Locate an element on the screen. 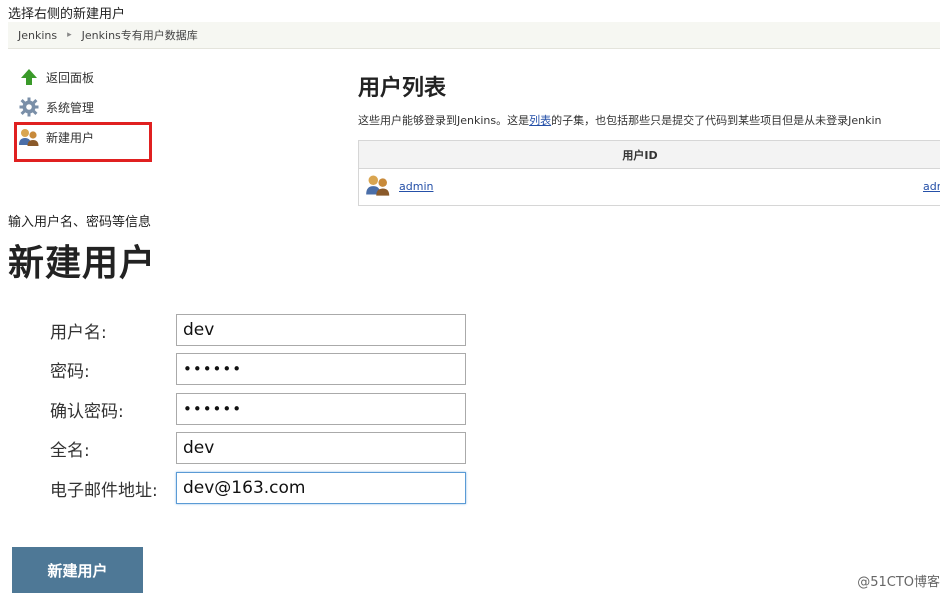 This screenshot has width=948, height=598. task-manage-jenkins: 系统管理 is located at coordinates (56, 107).